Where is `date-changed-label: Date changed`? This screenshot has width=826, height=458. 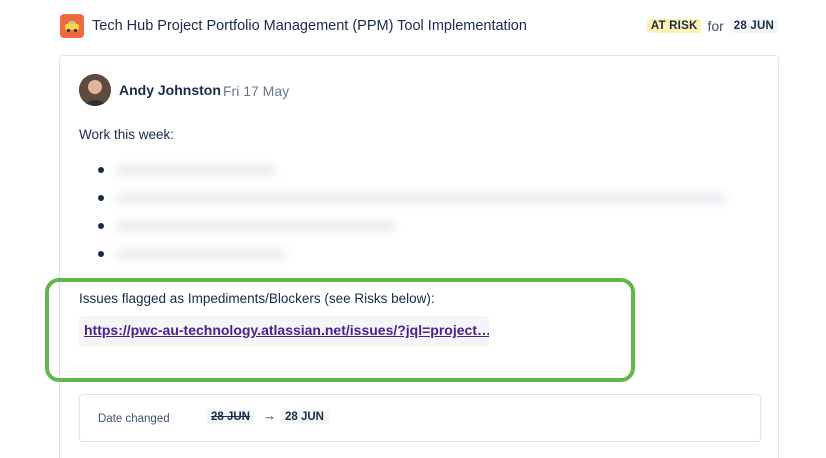
date-changed-label: Date changed is located at coordinates (134, 419).